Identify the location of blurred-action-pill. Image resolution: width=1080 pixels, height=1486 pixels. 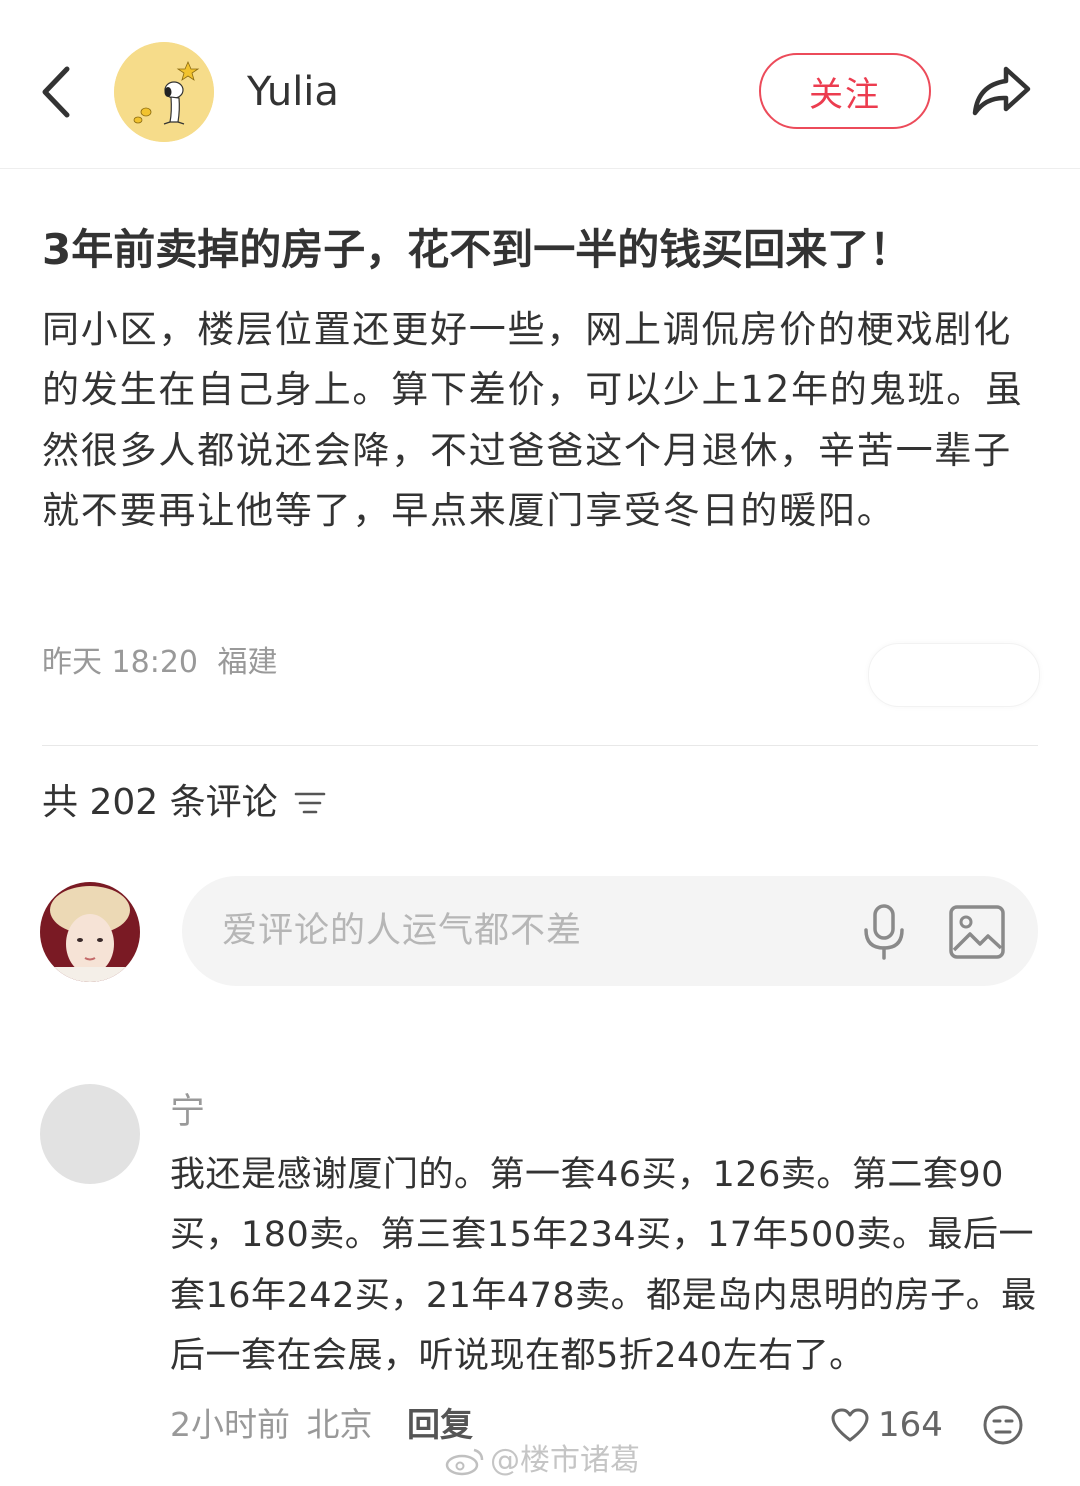
(954, 675).